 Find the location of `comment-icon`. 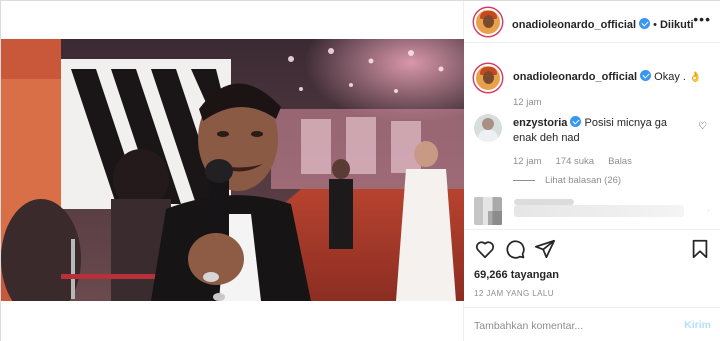

comment-icon is located at coordinates (515, 249).